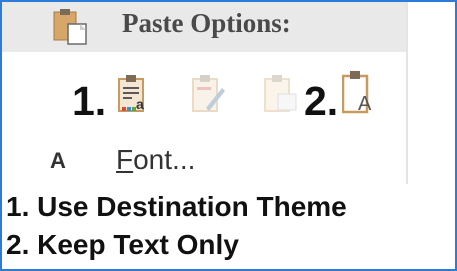 Image resolution: width=457 pixels, height=271 pixels. What do you see at coordinates (70, 27) in the screenshot?
I see `paste-clipboard-icon` at bounding box center [70, 27].